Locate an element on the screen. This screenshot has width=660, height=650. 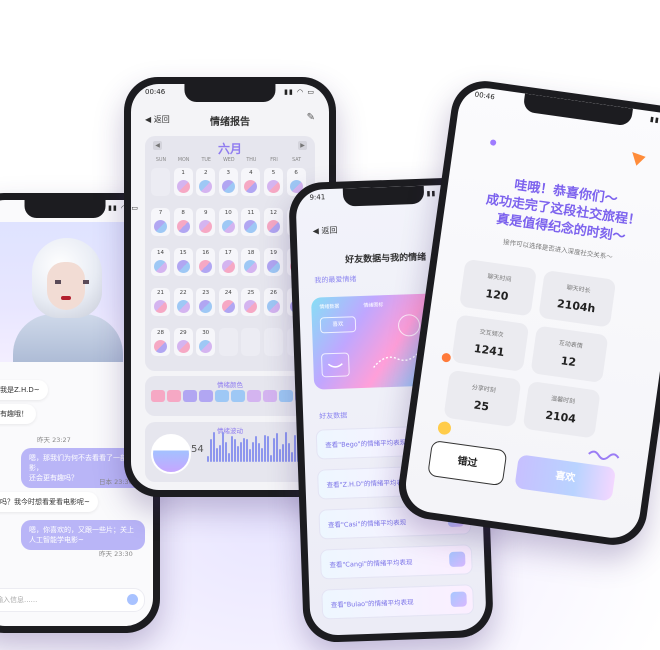
calendar-day: 19 is located at coordinates (273, 262).